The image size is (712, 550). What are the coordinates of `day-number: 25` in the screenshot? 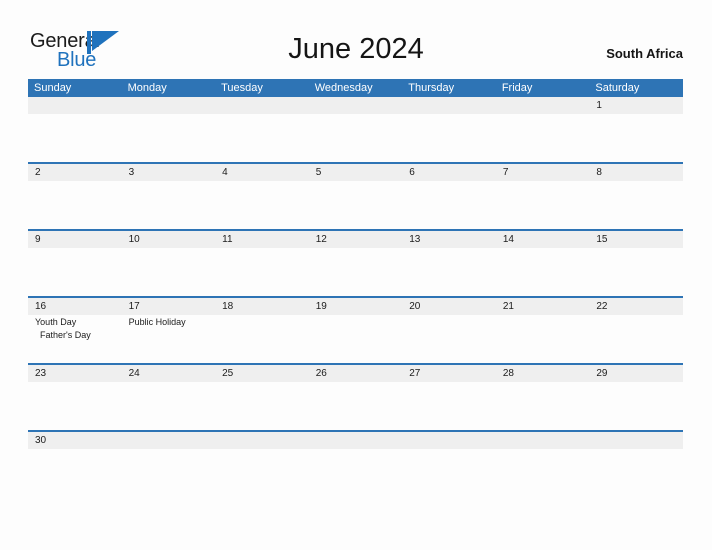 It's located at (228, 373).